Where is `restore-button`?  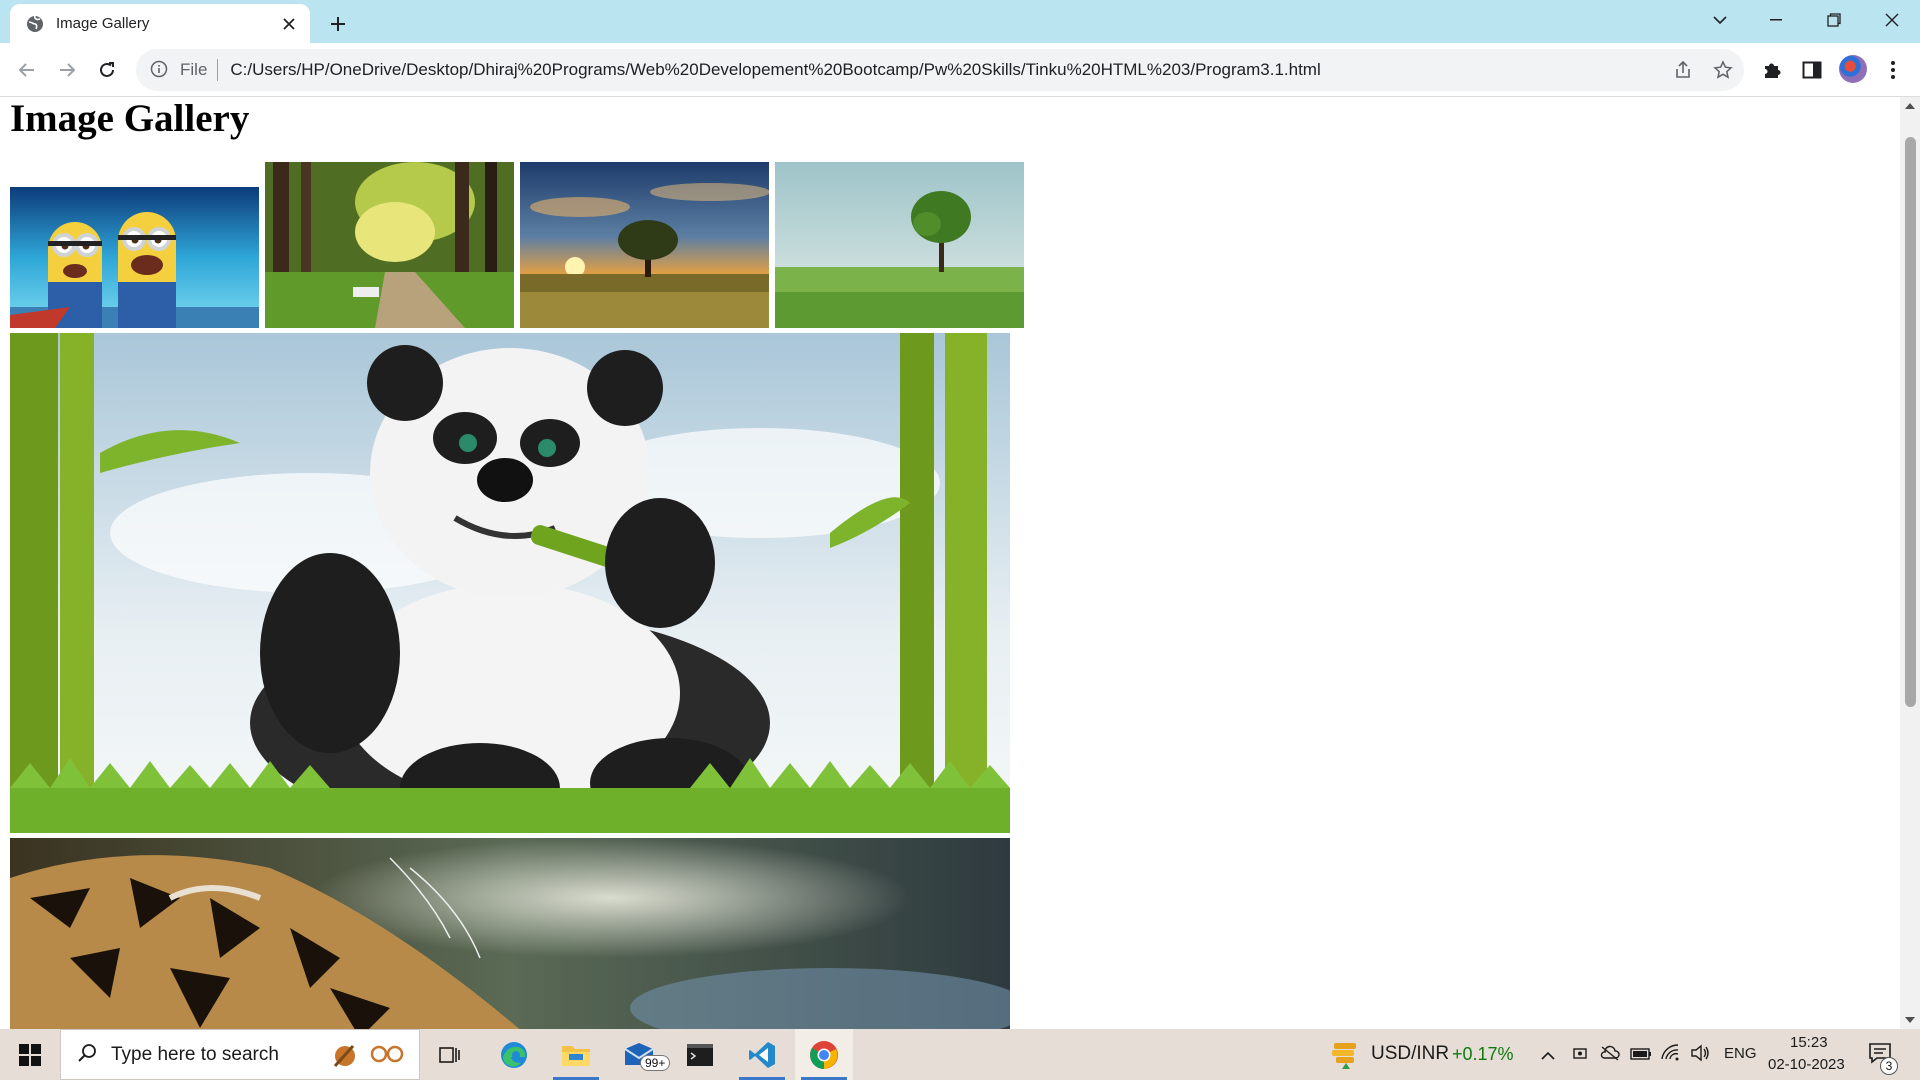
restore-button is located at coordinates (1834, 20).